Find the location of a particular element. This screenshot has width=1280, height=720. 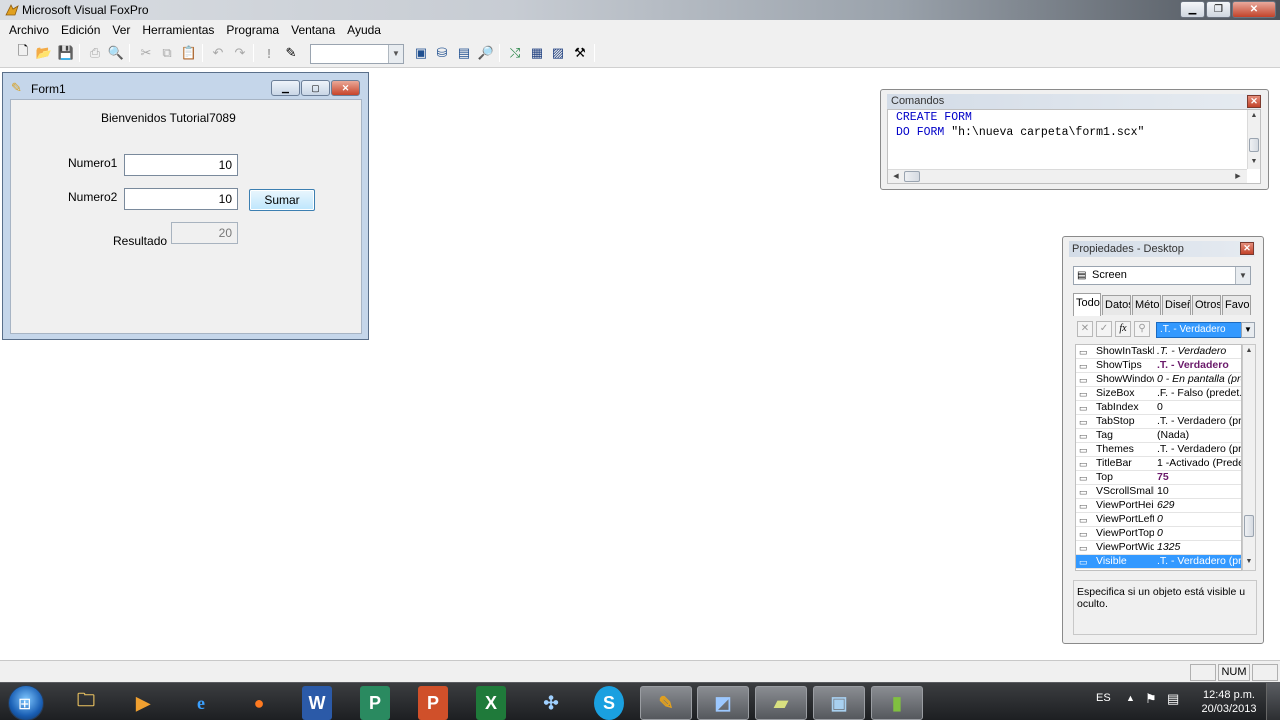

form-wizard-icon: ▦ is located at coordinates (537, 53).